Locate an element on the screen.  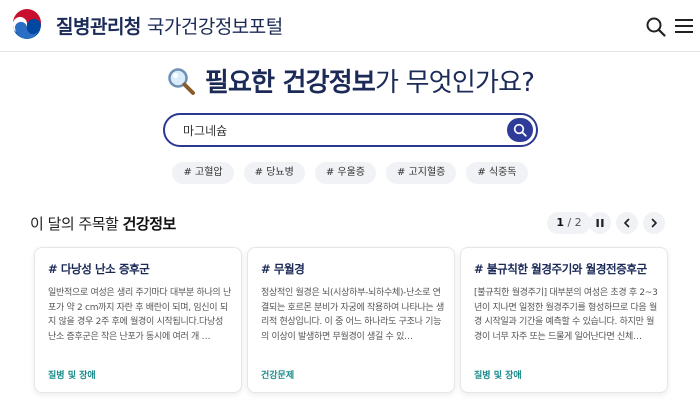
search-button is located at coordinates (520, 130).